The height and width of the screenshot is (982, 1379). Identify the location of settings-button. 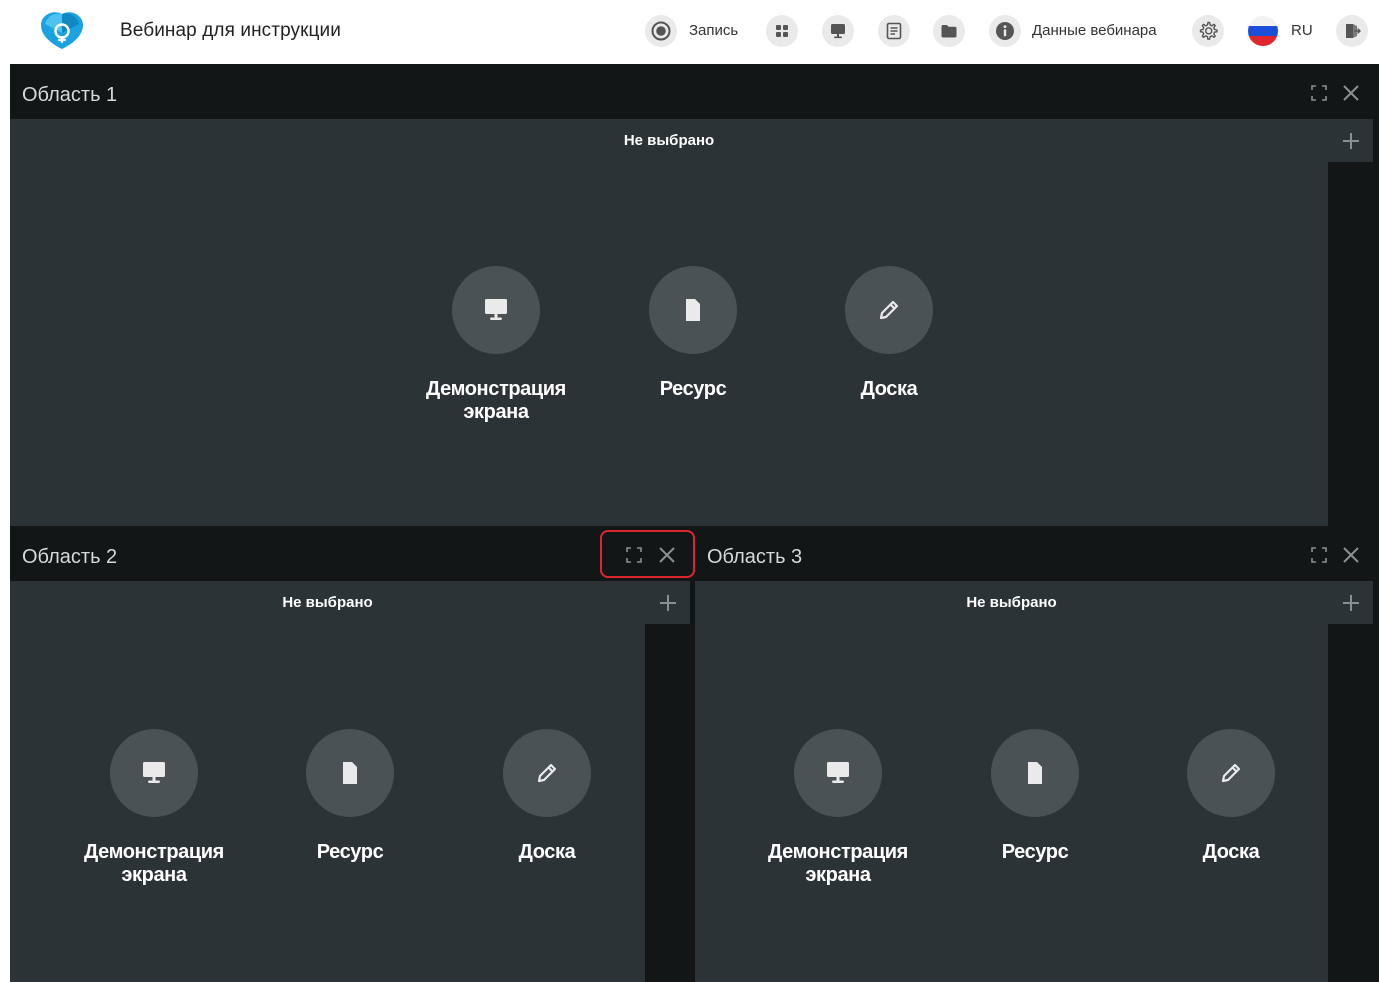
(1208, 31).